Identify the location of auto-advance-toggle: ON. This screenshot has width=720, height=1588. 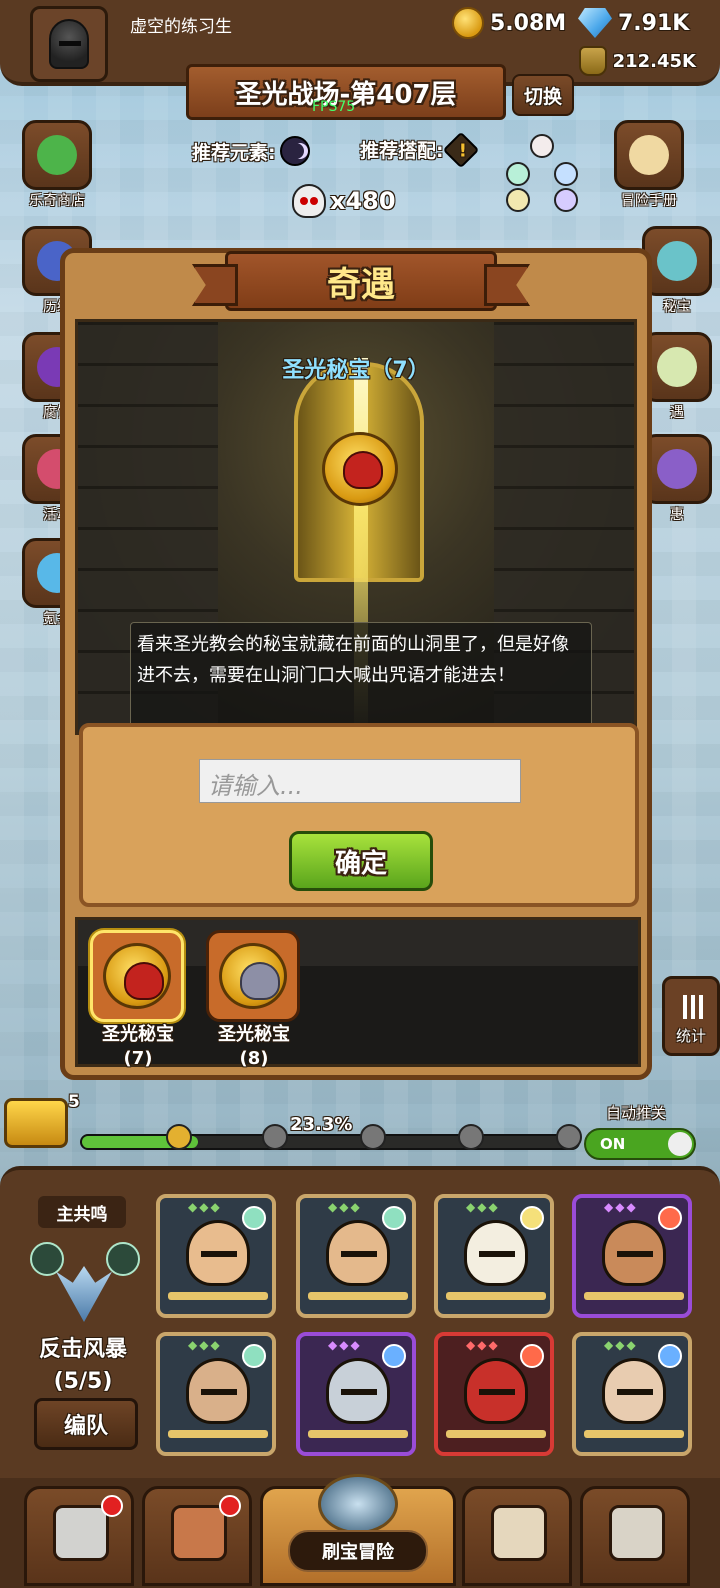
(640, 1144).